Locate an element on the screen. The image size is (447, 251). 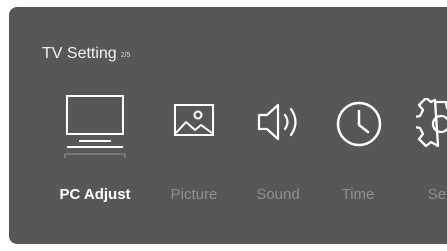
clock-icon is located at coordinates (359, 124).